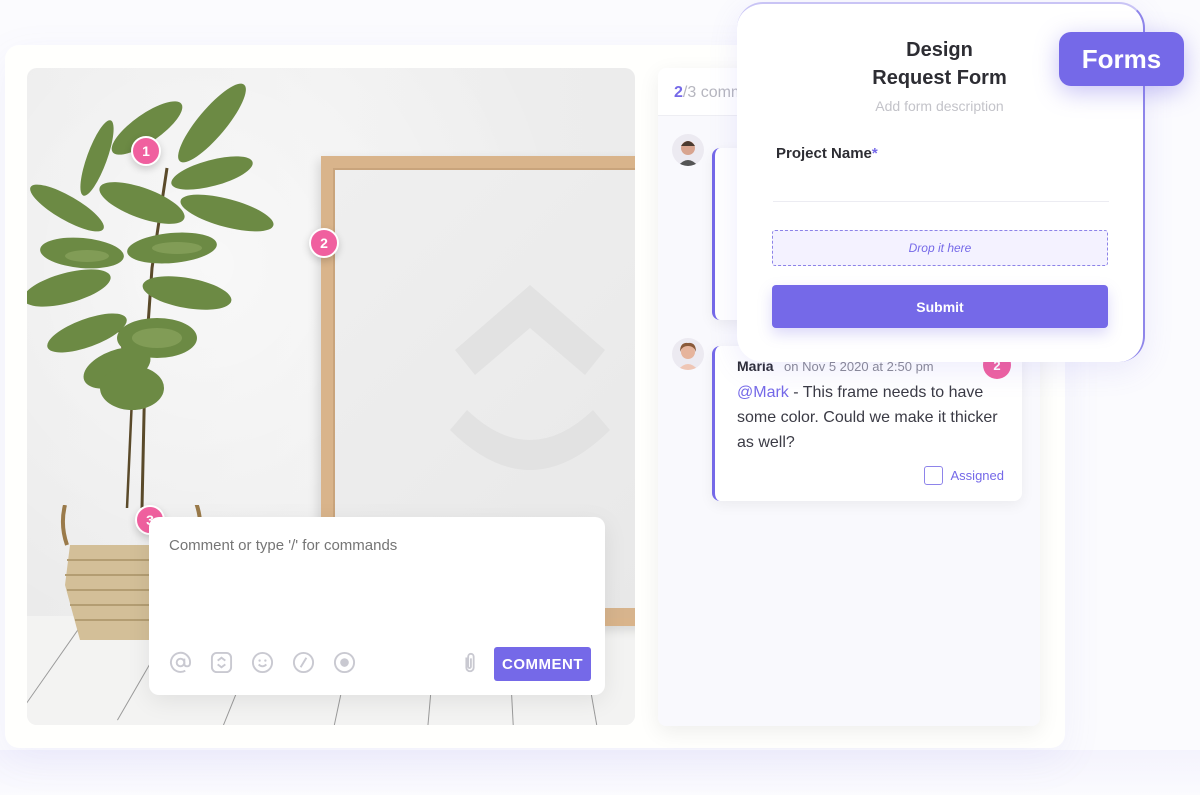  I want to click on comment-button: COMMENT, so click(542, 664).